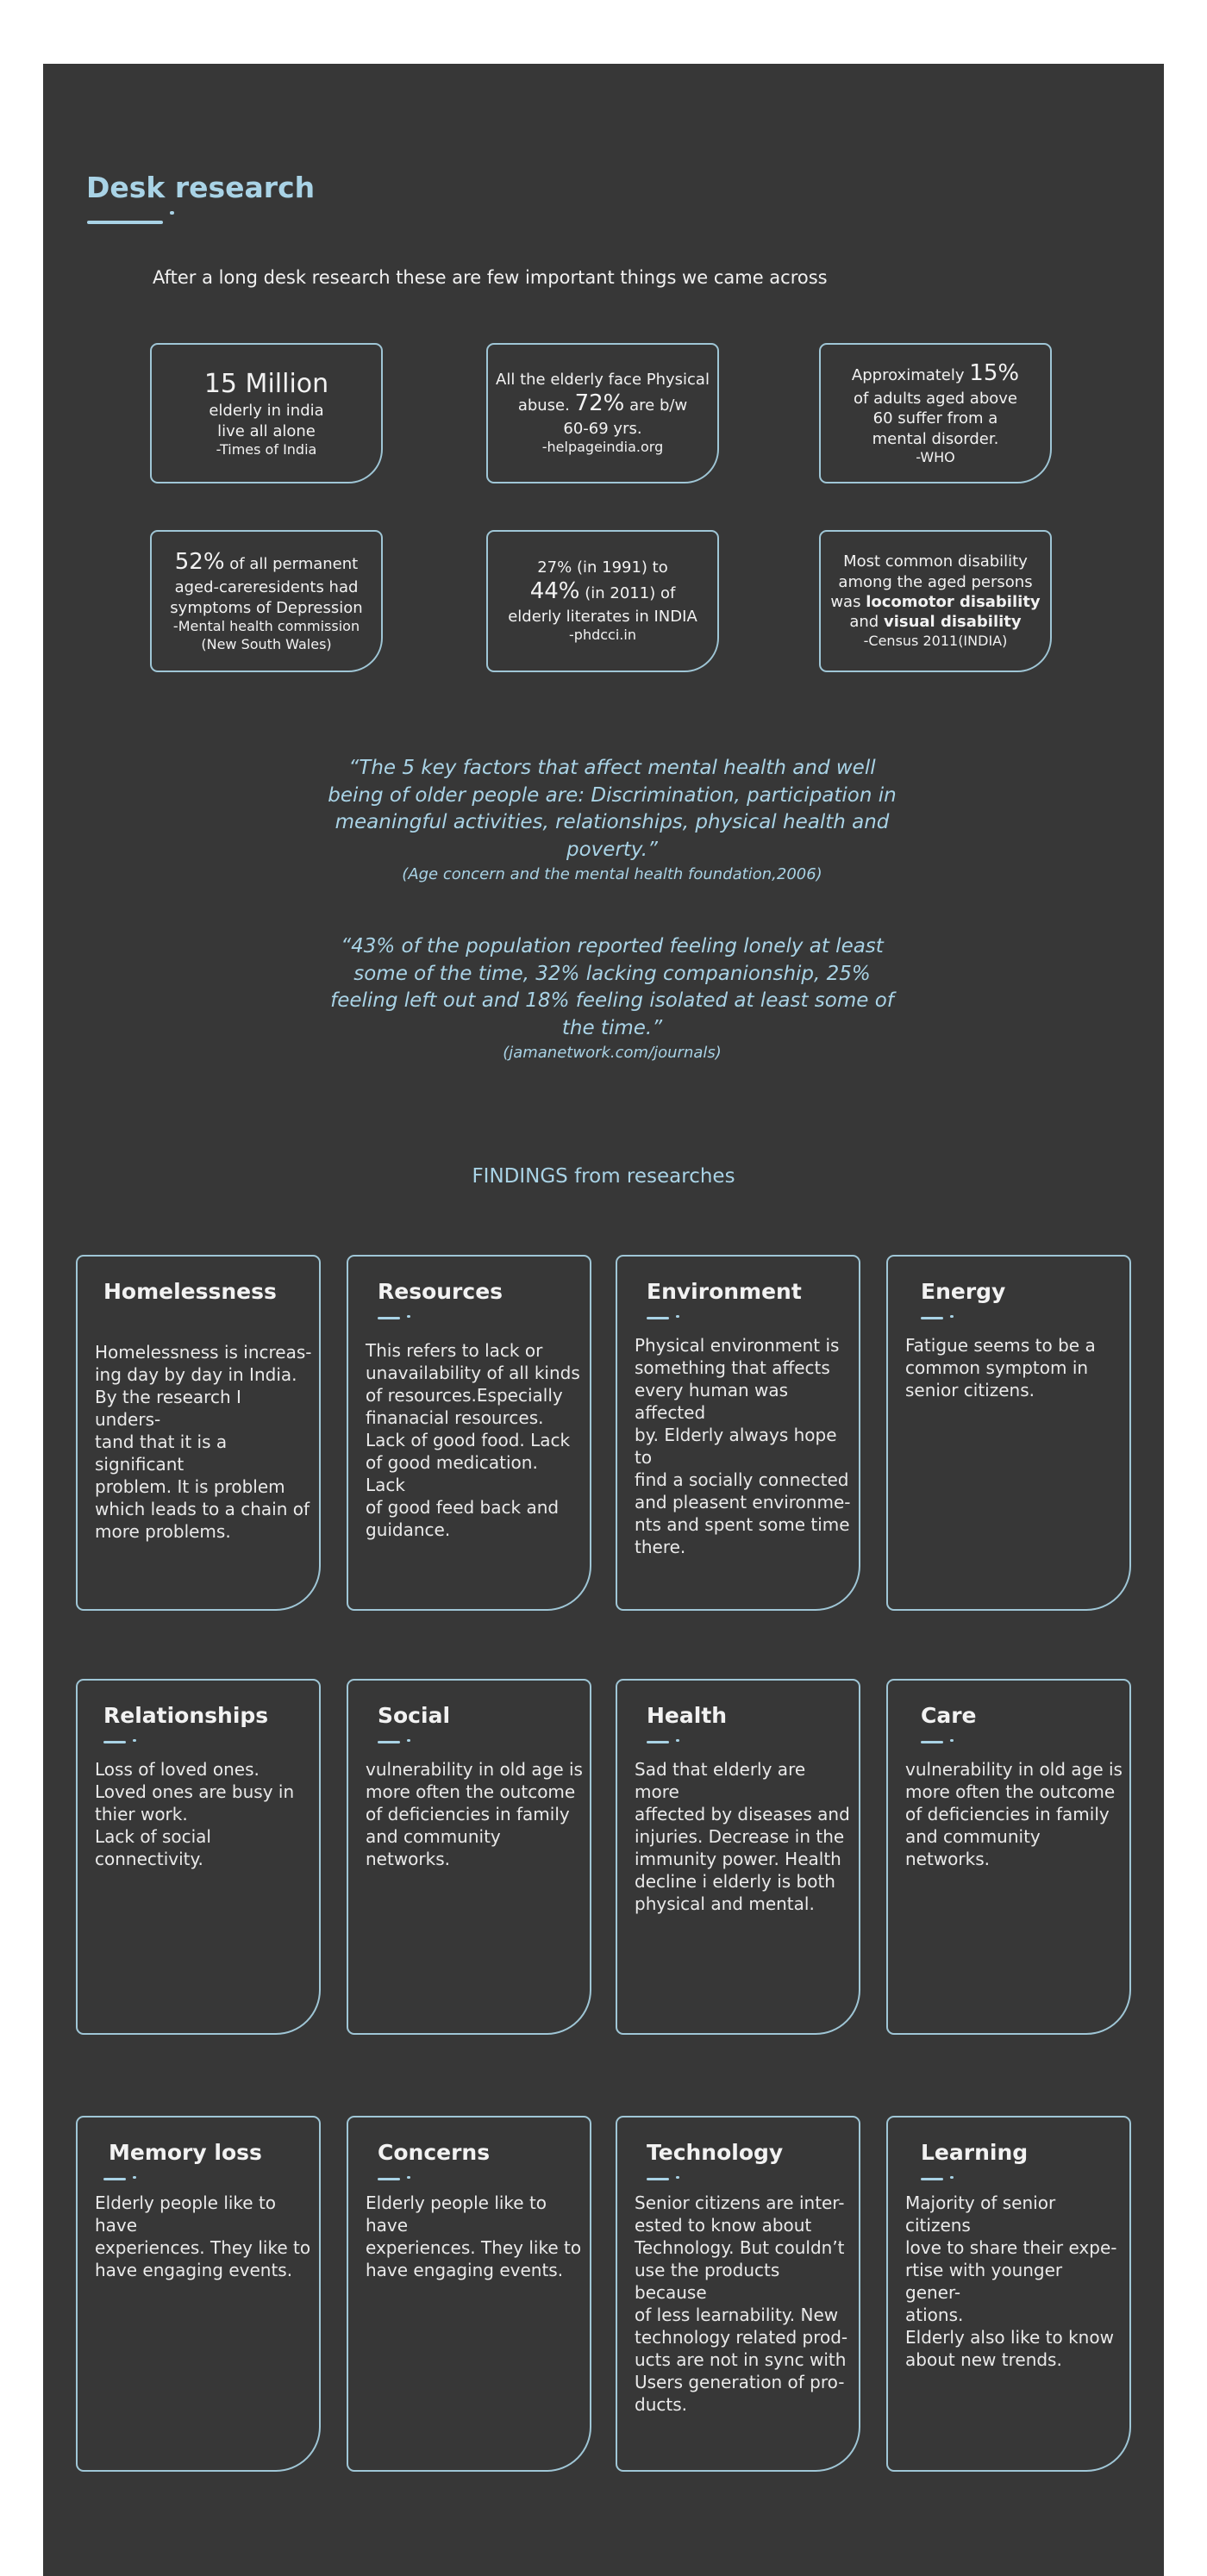 This screenshot has height=2576, width=1207. What do you see at coordinates (963, 1291) in the screenshot?
I see `finding-card-title: Energy` at bounding box center [963, 1291].